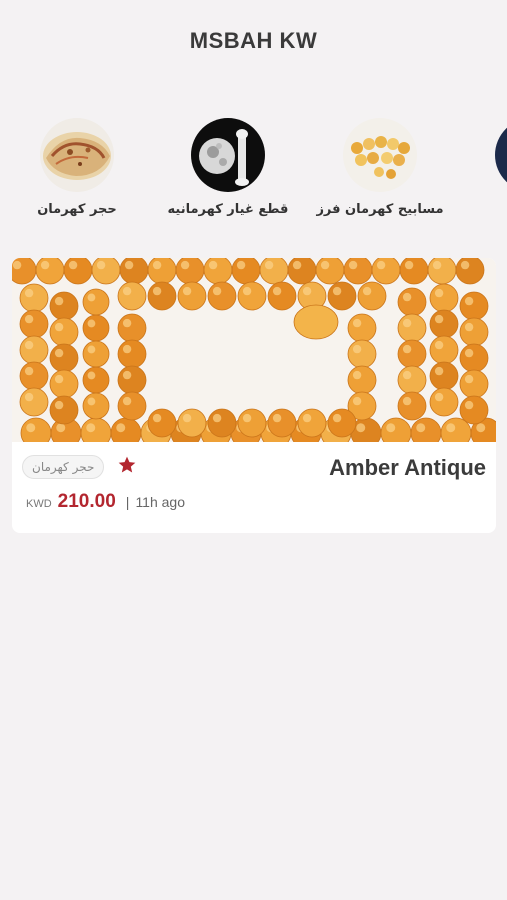 The image size is (507, 900). What do you see at coordinates (380, 155) in the screenshot?
I see `amber-rosary-icon` at bounding box center [380, 155].